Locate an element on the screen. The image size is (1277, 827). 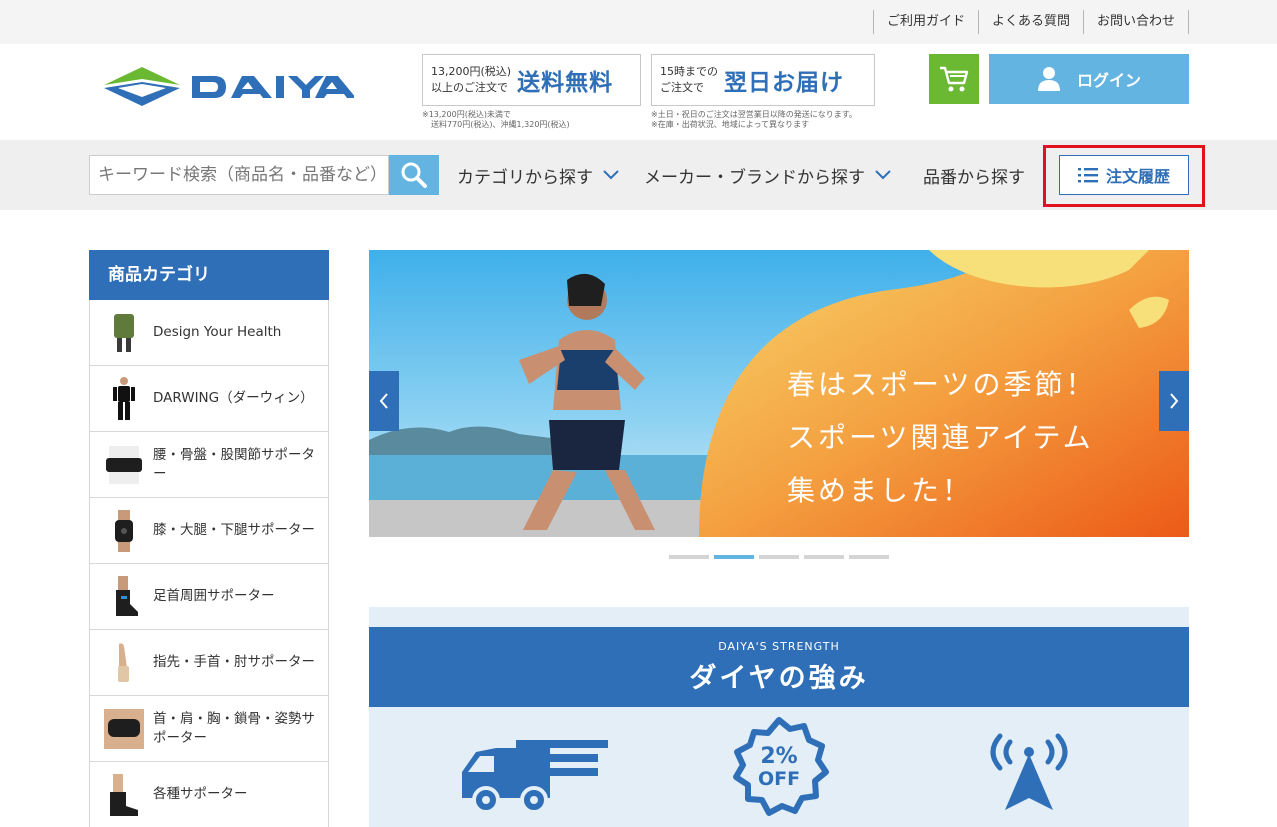
banner-caption: 春はスポーツの季節！ スポーツ関連アイテム 集めました！ is located at coordinates (941, 437).